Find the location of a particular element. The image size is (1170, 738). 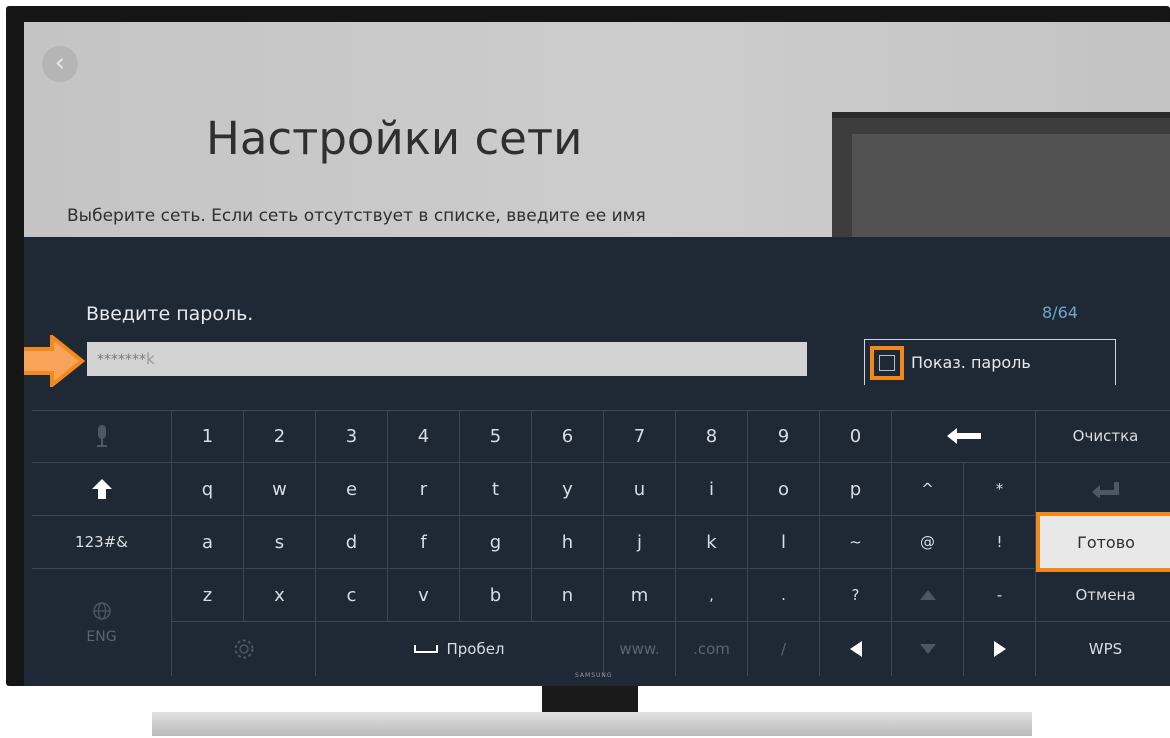

backspace-arrow-icon is located at coordinates (963, 436).